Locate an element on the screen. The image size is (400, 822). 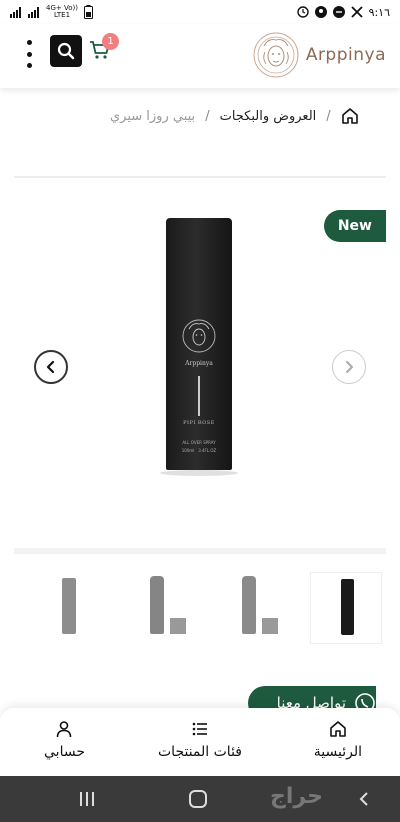
nav-item-account: حسابي is located at coordinates (64, 740).